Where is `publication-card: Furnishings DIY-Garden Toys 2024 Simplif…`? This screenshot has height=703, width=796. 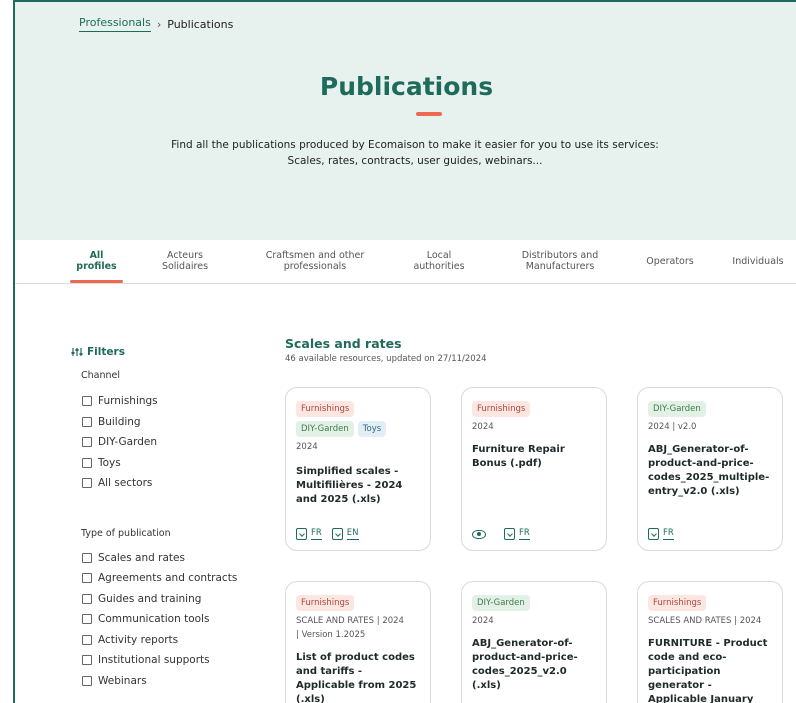 publication-card: Furnishings DIY-Garden Toys 2024 Simplif… is located at coordinates (358, 469).